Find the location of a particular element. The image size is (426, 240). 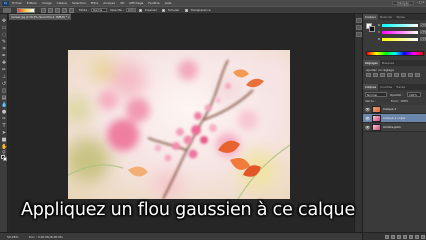

black-white-icon is located at coordinates (417, 75).